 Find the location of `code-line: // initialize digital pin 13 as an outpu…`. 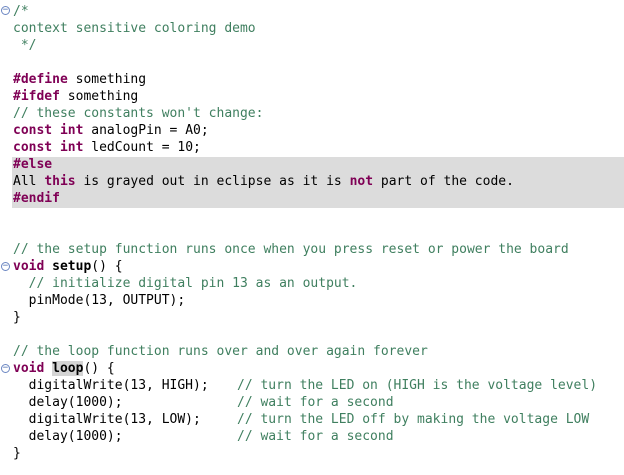

code-line: // initialize digital pin 13 as an outpu… is located at coordinates (318, 283).